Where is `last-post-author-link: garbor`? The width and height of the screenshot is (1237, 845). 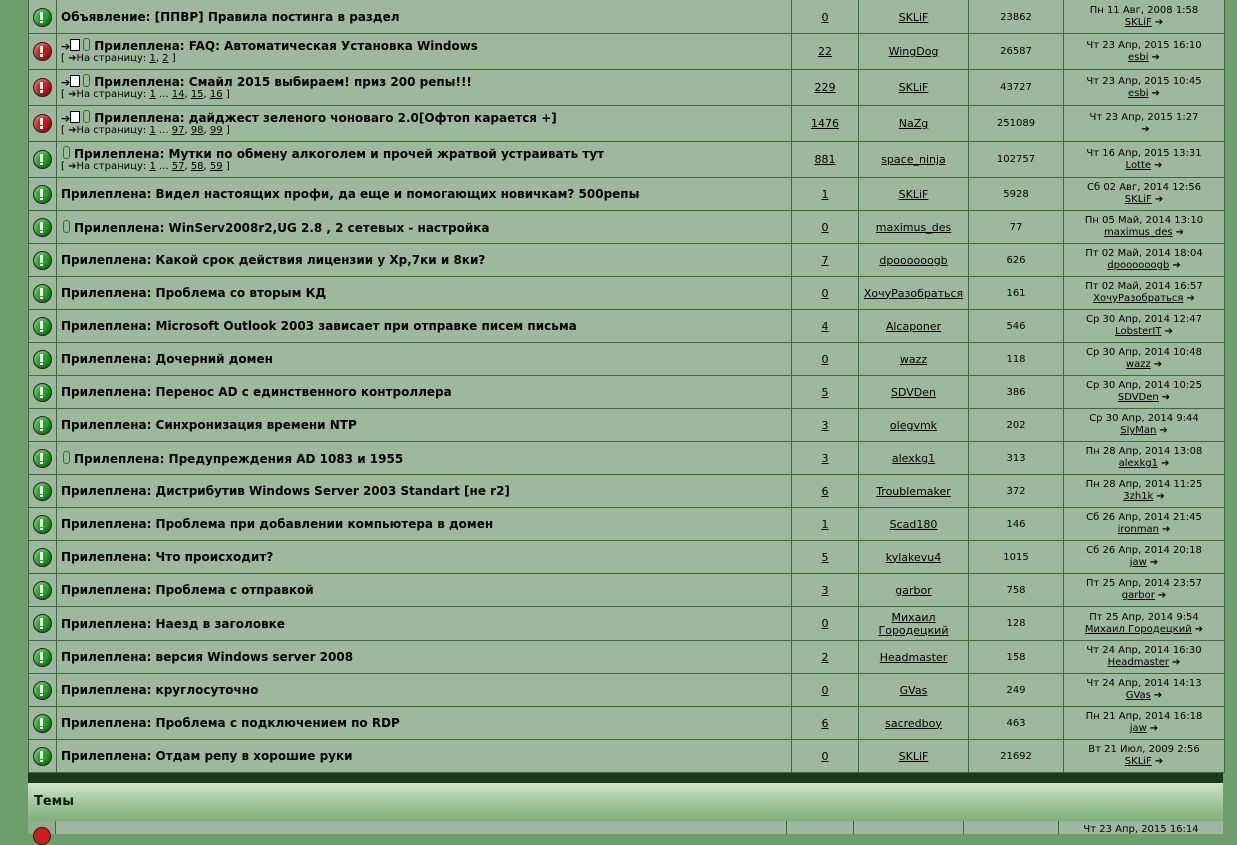 last-post-author-link: garbor is located at coordinates (1138, 595).